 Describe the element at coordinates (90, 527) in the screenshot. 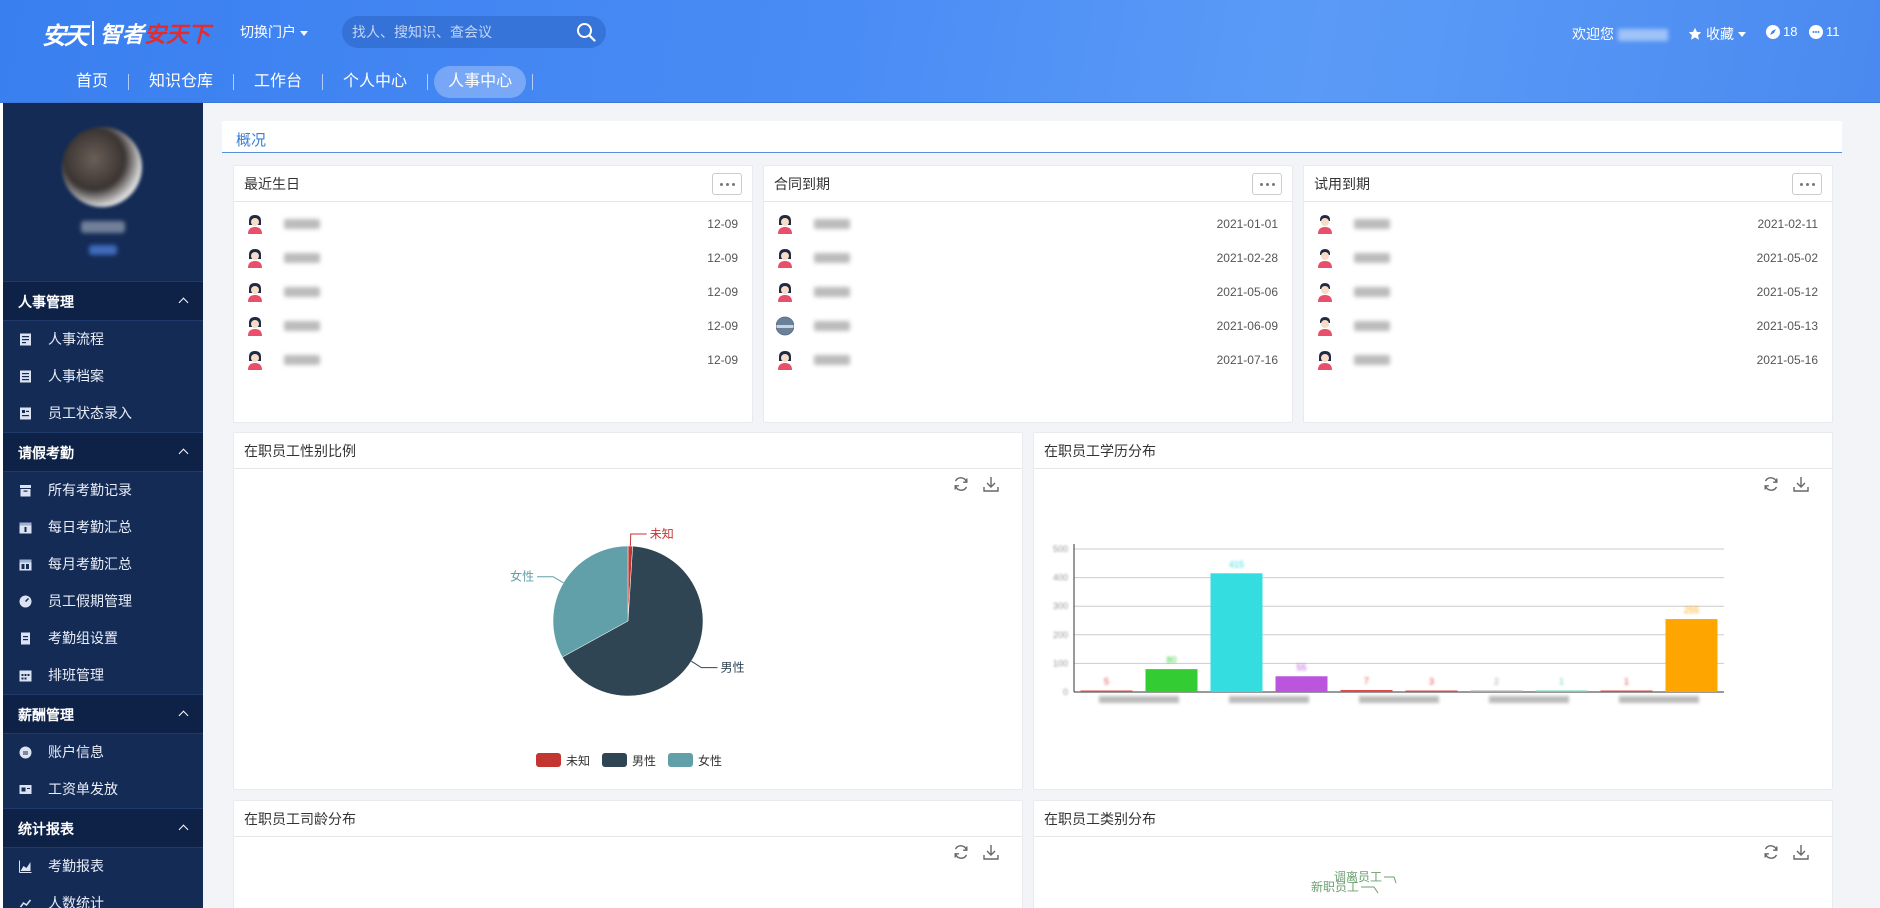

I see `sidebar-item-label: 每日考勤汇总` at that location.